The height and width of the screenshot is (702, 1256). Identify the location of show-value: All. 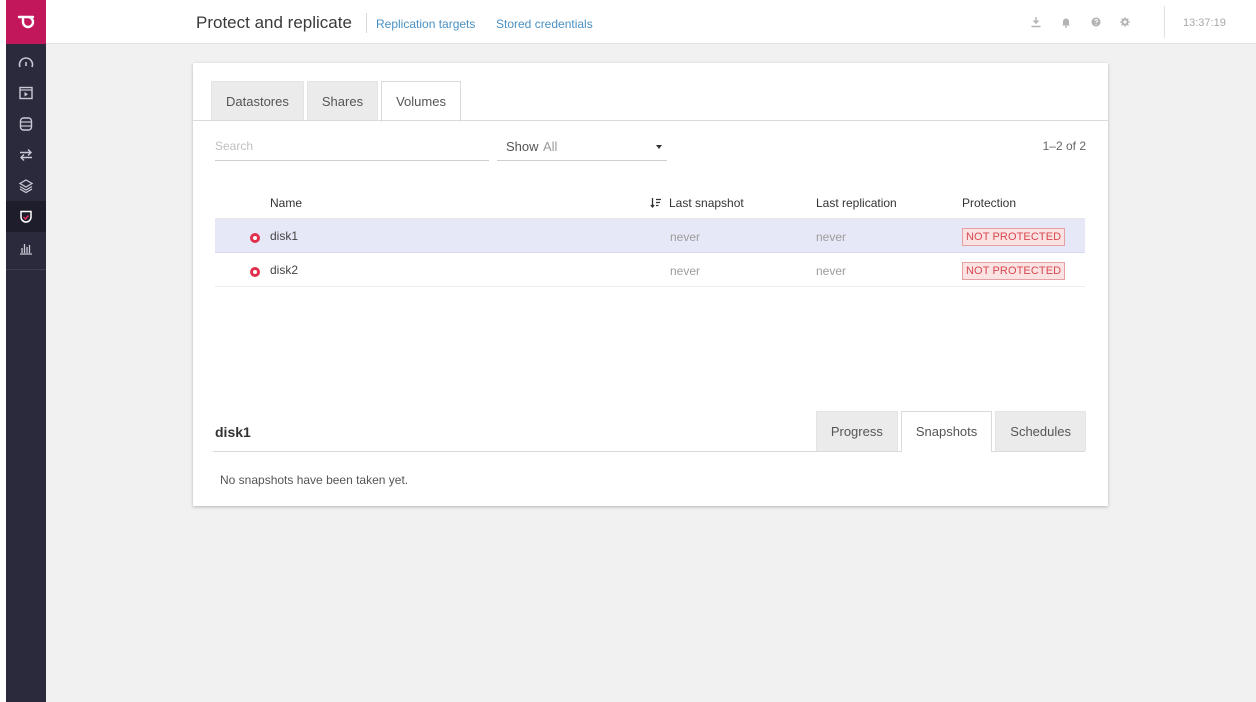
(550, 146).